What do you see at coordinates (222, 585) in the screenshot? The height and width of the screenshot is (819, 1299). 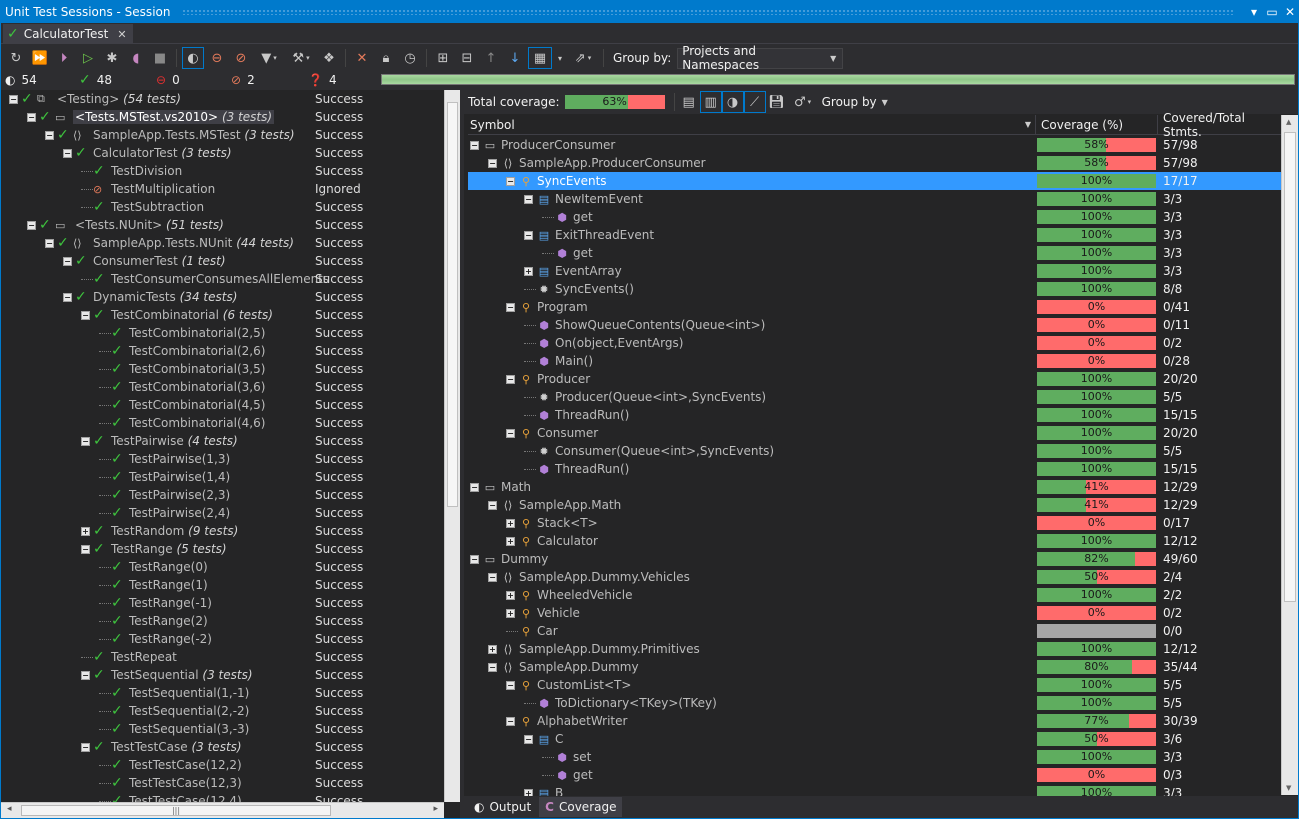 I see `test-row: ✓ TestRange(1) Success` at bounding box center [222, 585].